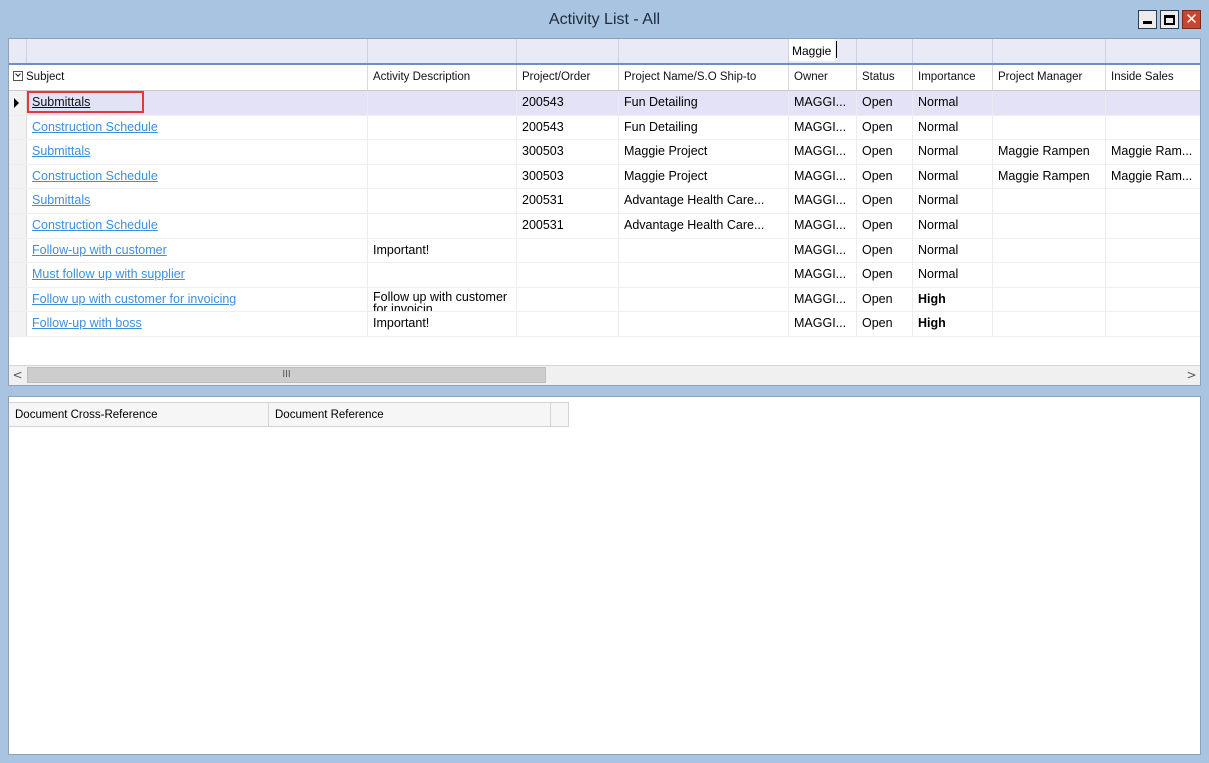  I want to click on column-header-subject: Subject, so click(188, 77).